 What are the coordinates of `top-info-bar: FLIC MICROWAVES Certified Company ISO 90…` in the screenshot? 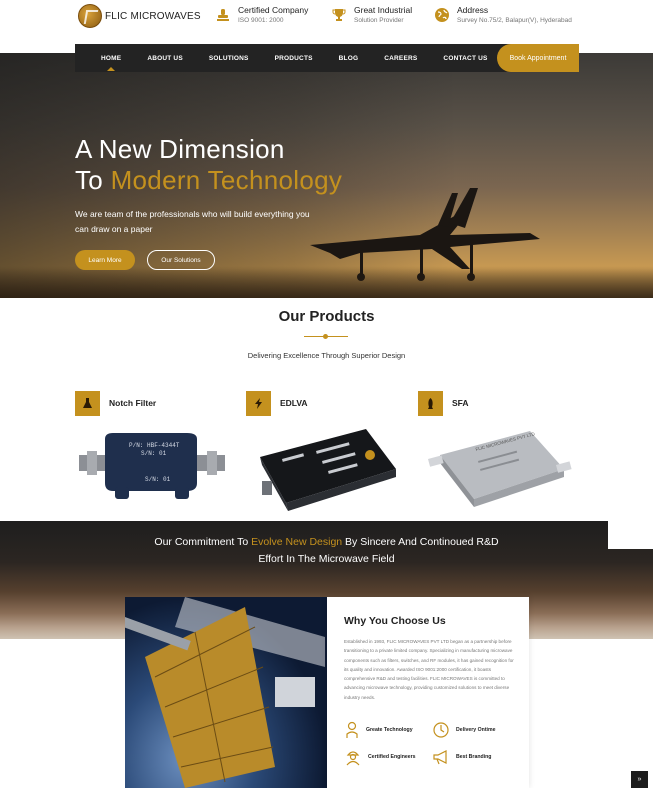 It's located at (326, 22).